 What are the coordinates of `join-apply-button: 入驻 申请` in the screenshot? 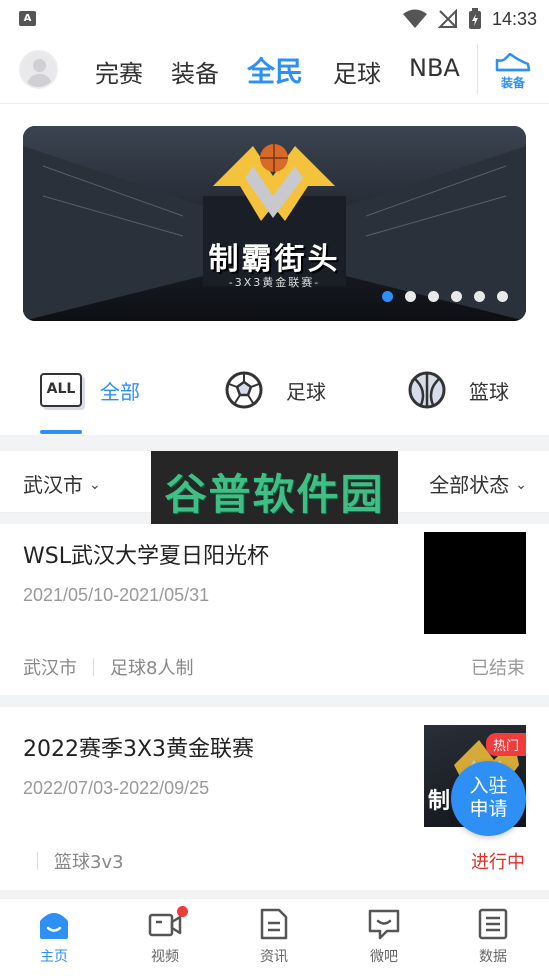 It's located at (488, 798).